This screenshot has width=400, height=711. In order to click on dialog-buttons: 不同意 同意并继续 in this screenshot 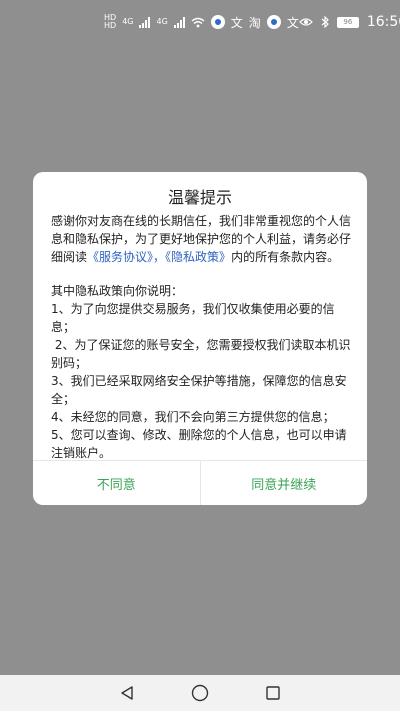, I will do `click(200, 483)`.